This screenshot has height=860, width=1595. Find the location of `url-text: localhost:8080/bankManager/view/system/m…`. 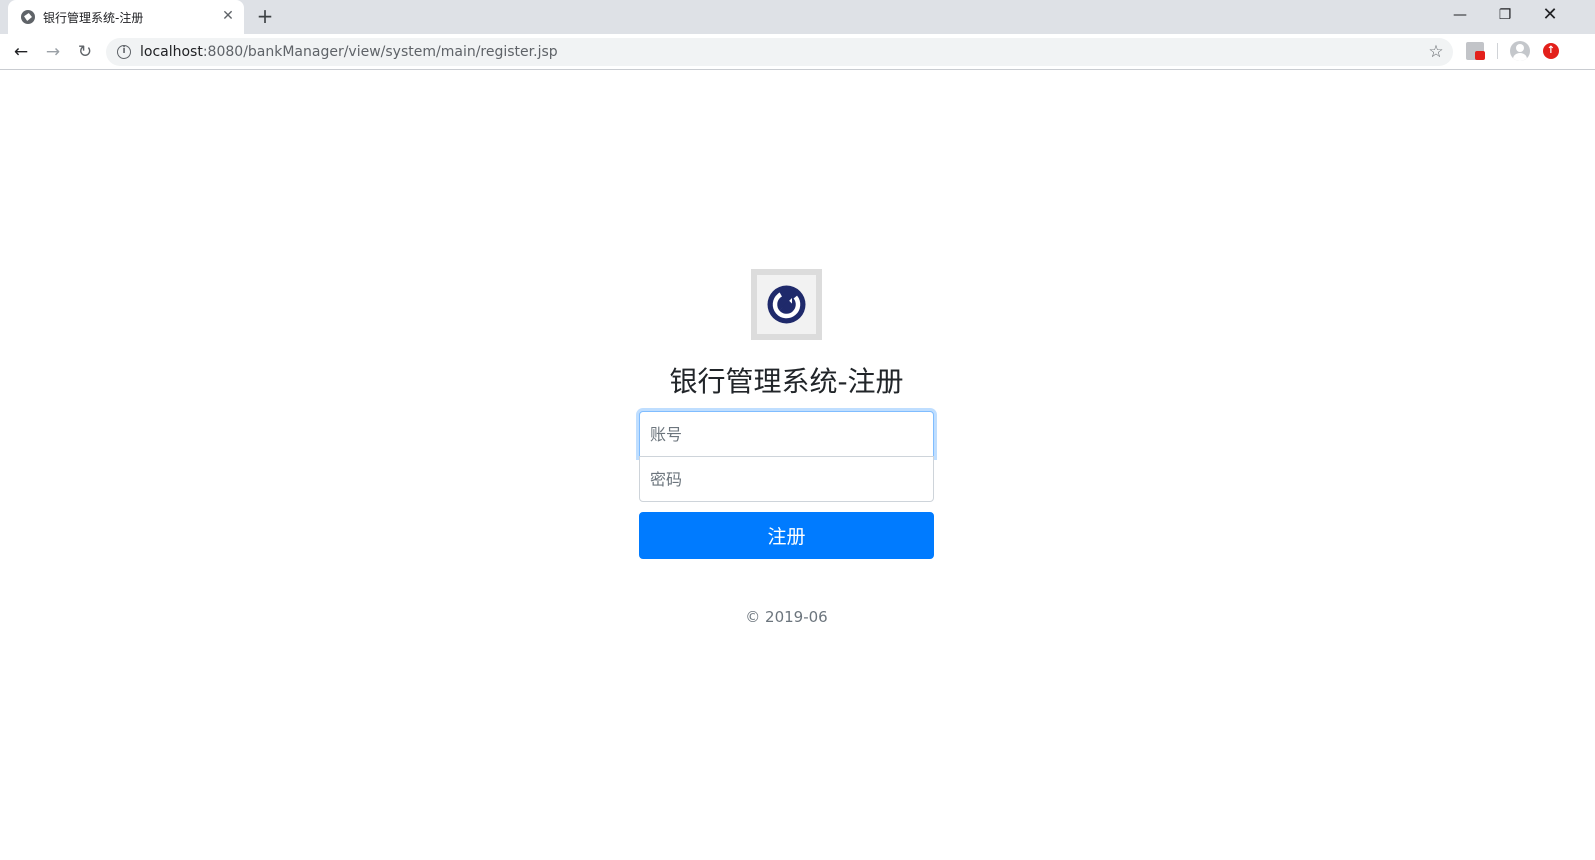

url-text: localhost:8080/bankManager/view/system/m… is located at coordinates (349, 52).